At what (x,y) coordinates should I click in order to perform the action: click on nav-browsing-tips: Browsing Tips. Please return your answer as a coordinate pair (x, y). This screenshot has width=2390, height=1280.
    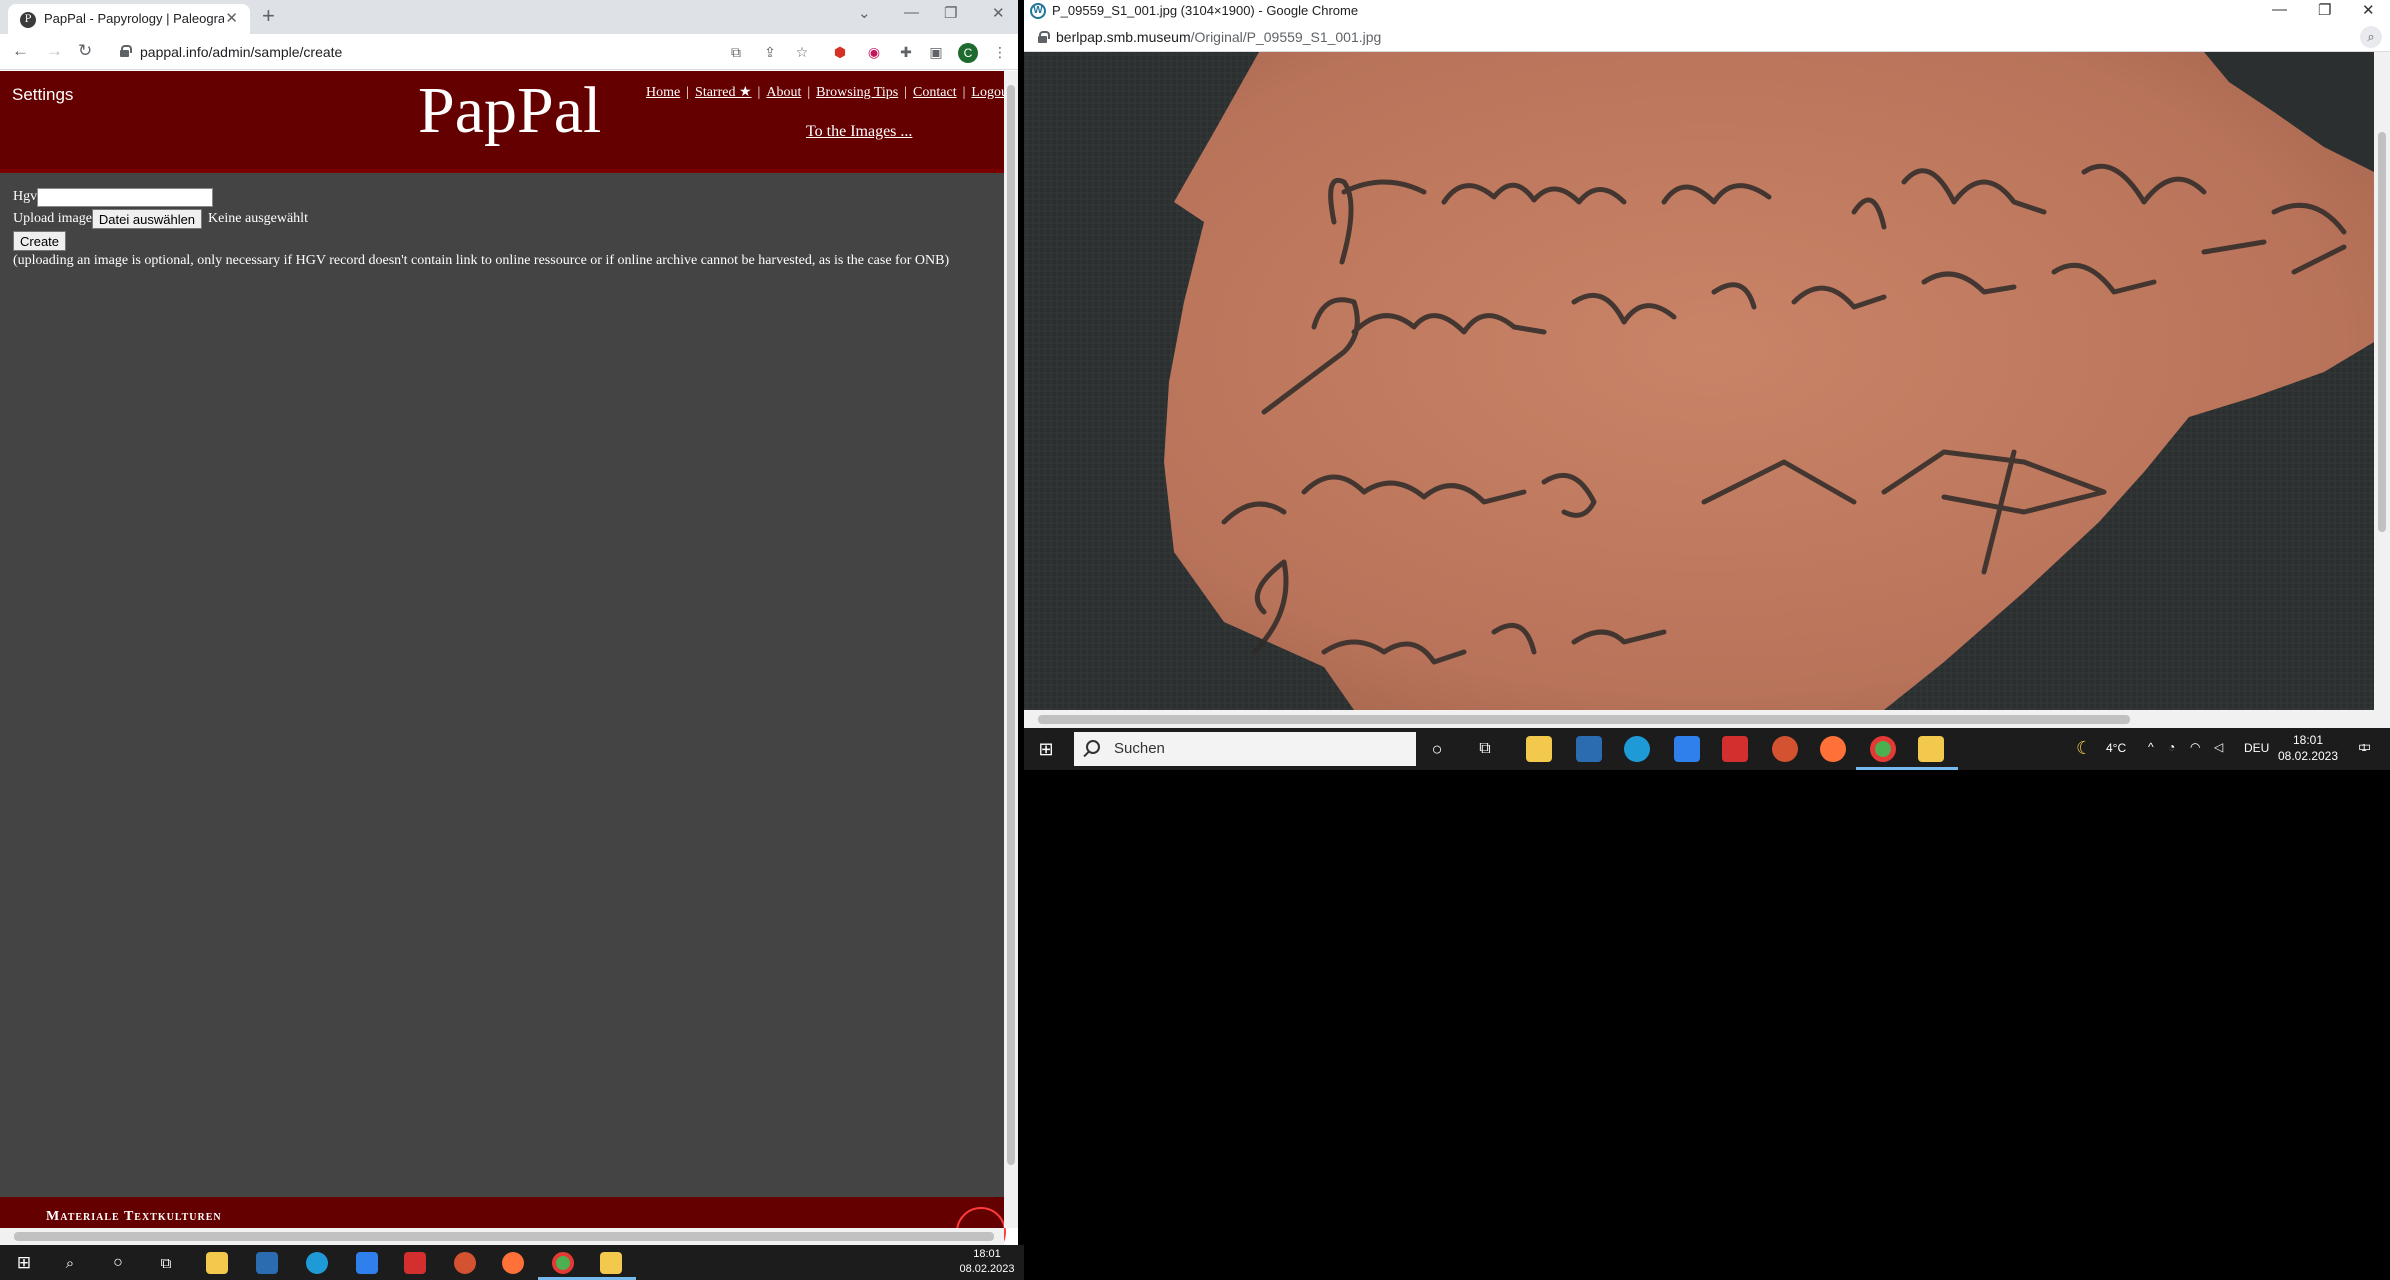
    Looking at the image, I should click on (857, 92).